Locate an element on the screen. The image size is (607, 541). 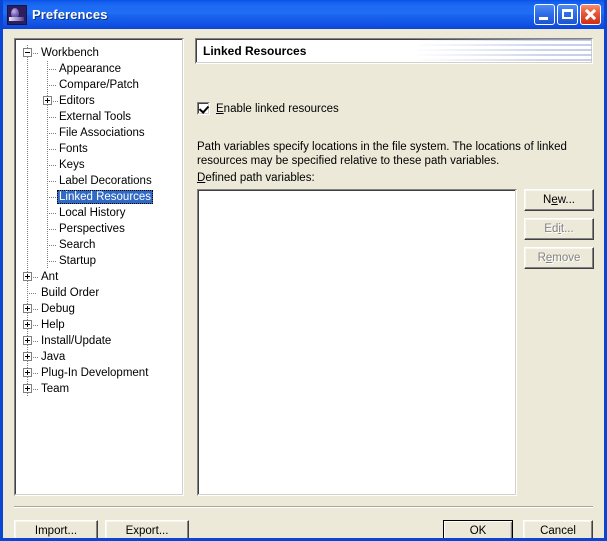
window-title: Preferences is located at coordinates (70, 14).